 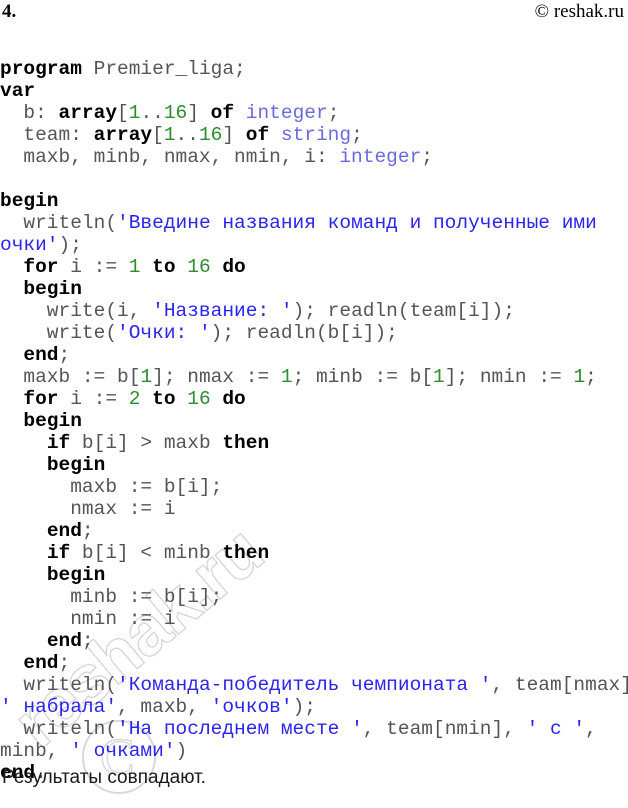 What do you see at coordinates (76, 311) in the screenshot?
I see `code-token-id: write(i,` at bounding box center [76, 311].